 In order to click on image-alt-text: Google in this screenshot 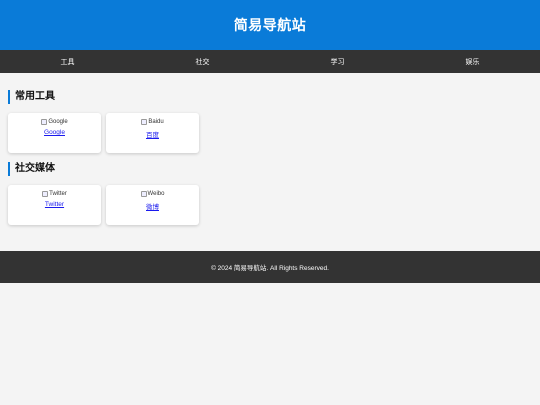, I will do `click(58, 121)`.